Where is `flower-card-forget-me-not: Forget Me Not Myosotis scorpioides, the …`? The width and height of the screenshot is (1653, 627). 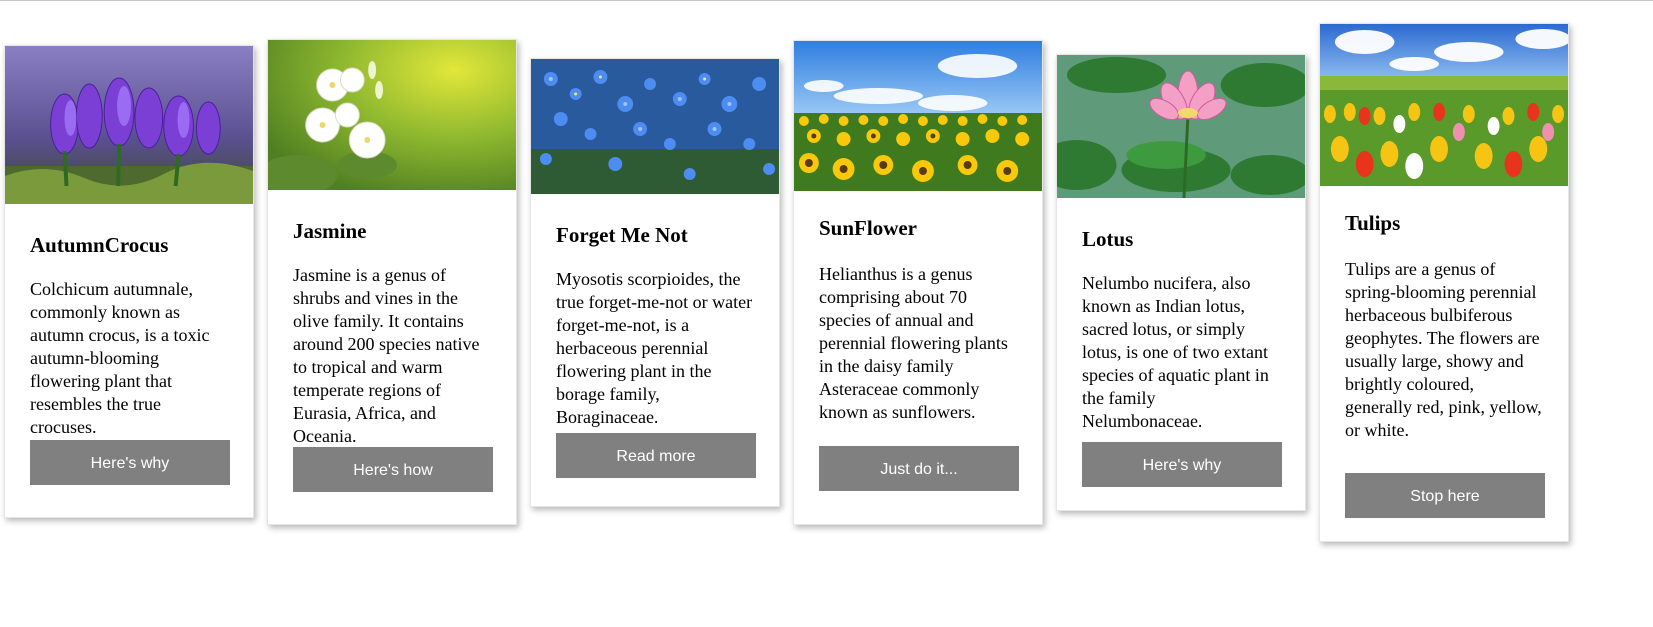
flower-card-forget-me-not: Forget Me Not Myosotis scorpioides, the … is located at coordinates (655, 282).